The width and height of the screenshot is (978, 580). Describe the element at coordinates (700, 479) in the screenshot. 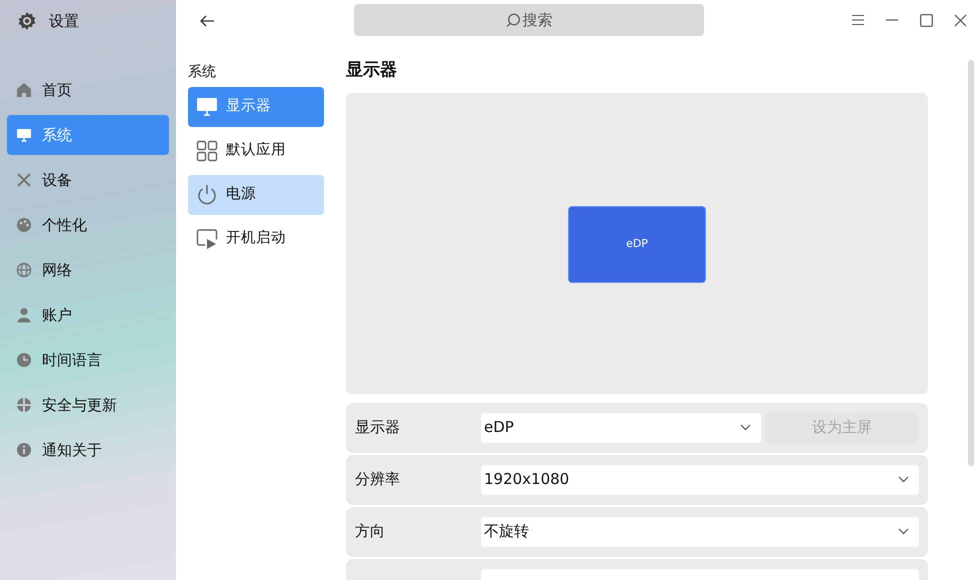

I see `dropdown: 1920x1080` at that location.